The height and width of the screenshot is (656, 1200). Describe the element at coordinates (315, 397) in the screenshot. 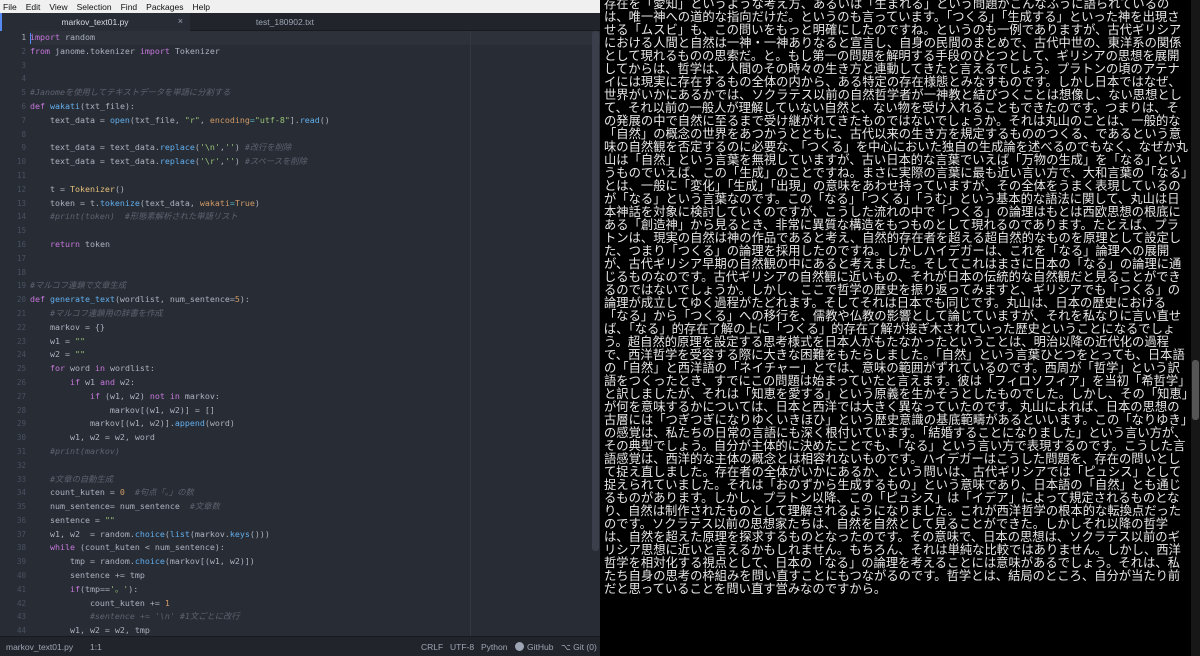

I see `code-line: if (w1, w2) not in markov:` at that location.